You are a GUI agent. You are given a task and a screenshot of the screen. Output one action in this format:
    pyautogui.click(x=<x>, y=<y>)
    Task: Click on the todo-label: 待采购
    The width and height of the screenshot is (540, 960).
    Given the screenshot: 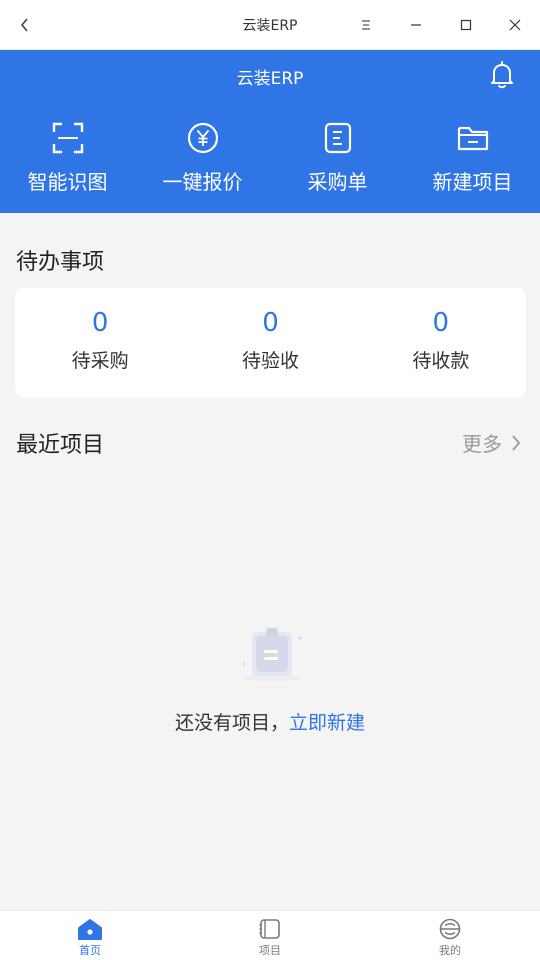 What is the action you would take?
    pyautogui.click(x=100, y=361)
    